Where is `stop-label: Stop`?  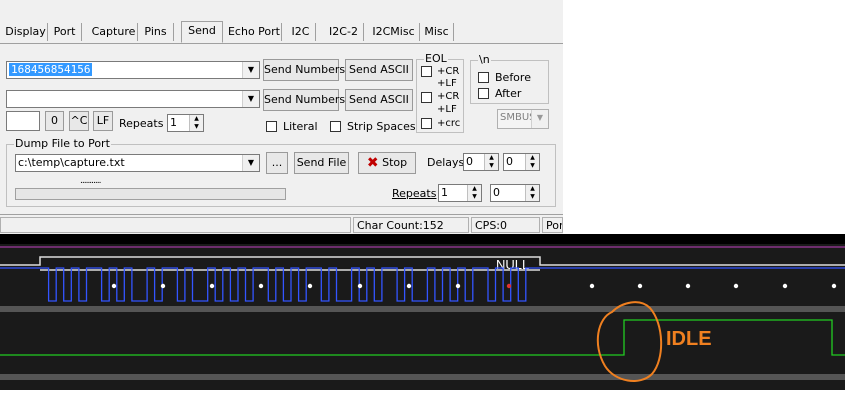 stop-label: Stop is located at coordinates (395, 162).